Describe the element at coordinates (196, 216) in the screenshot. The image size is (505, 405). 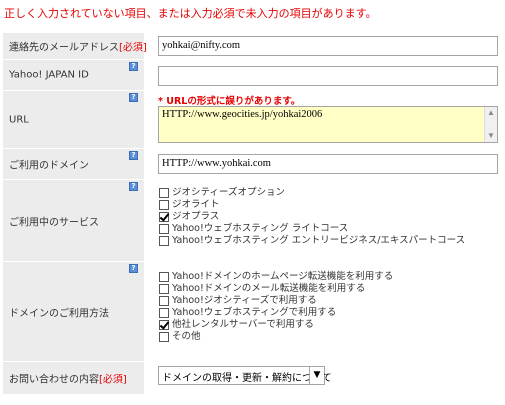
I see `service-option-label: ジオプラス` at that location.